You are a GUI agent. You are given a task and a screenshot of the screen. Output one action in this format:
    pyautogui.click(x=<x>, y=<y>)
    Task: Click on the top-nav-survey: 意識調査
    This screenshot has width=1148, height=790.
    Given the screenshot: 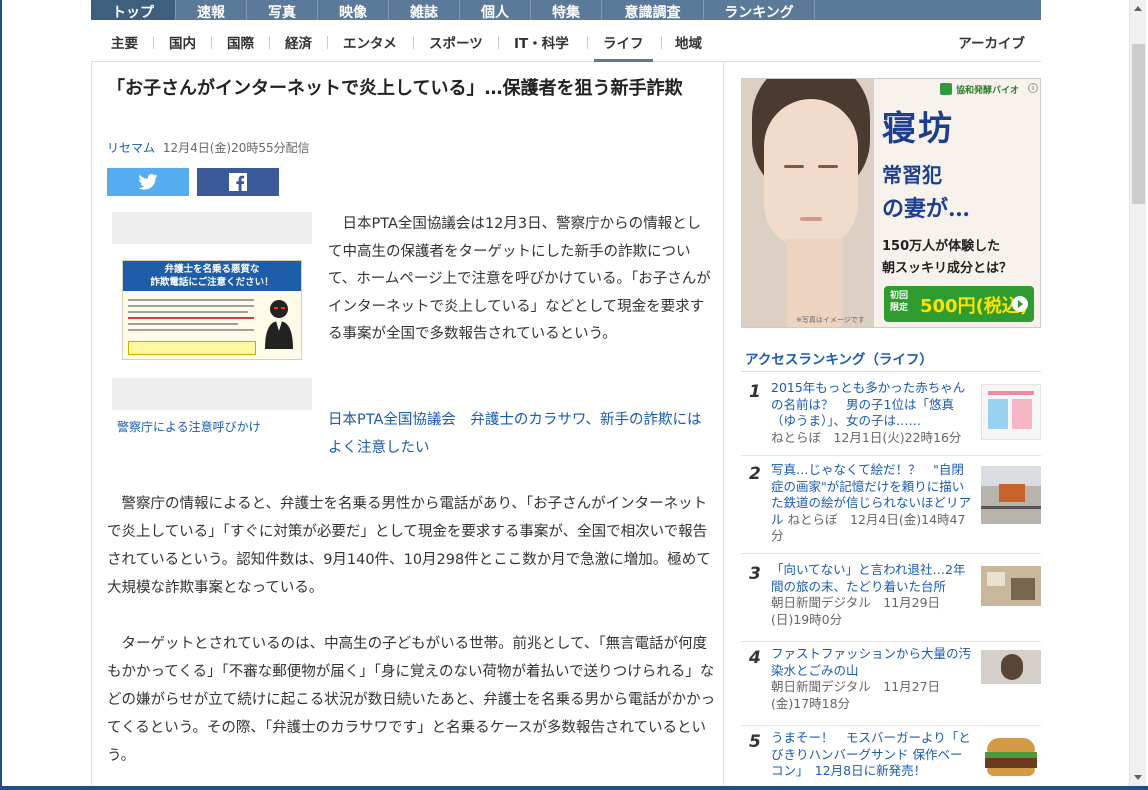 What is the action you would take?
    pyautogui.click(x=653, y=10)
    